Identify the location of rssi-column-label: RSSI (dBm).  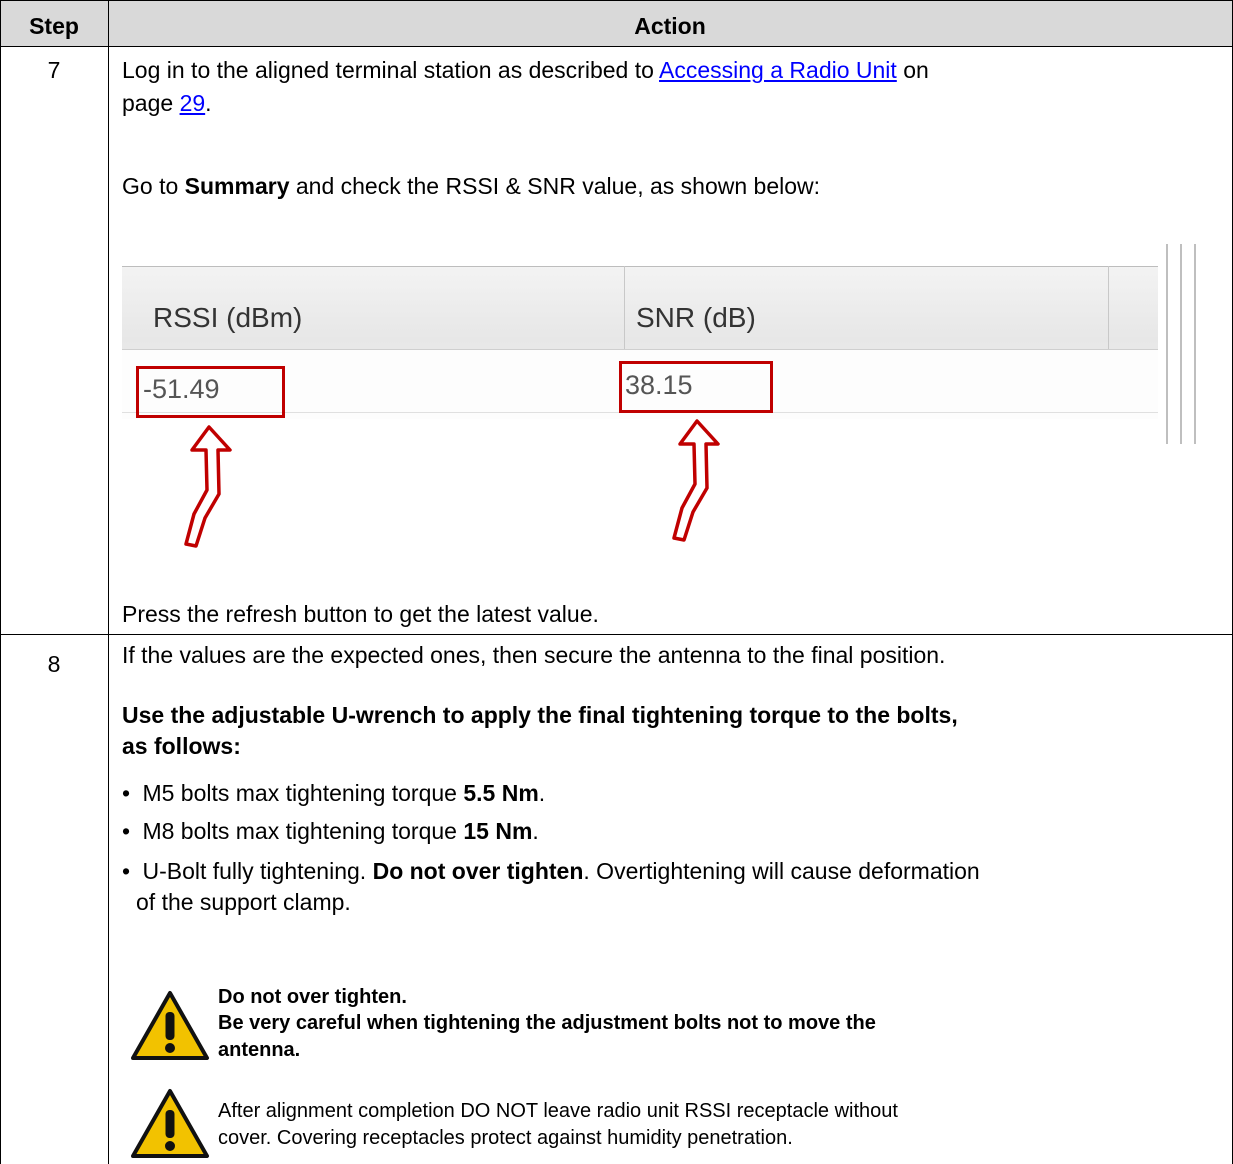
(228, 317).